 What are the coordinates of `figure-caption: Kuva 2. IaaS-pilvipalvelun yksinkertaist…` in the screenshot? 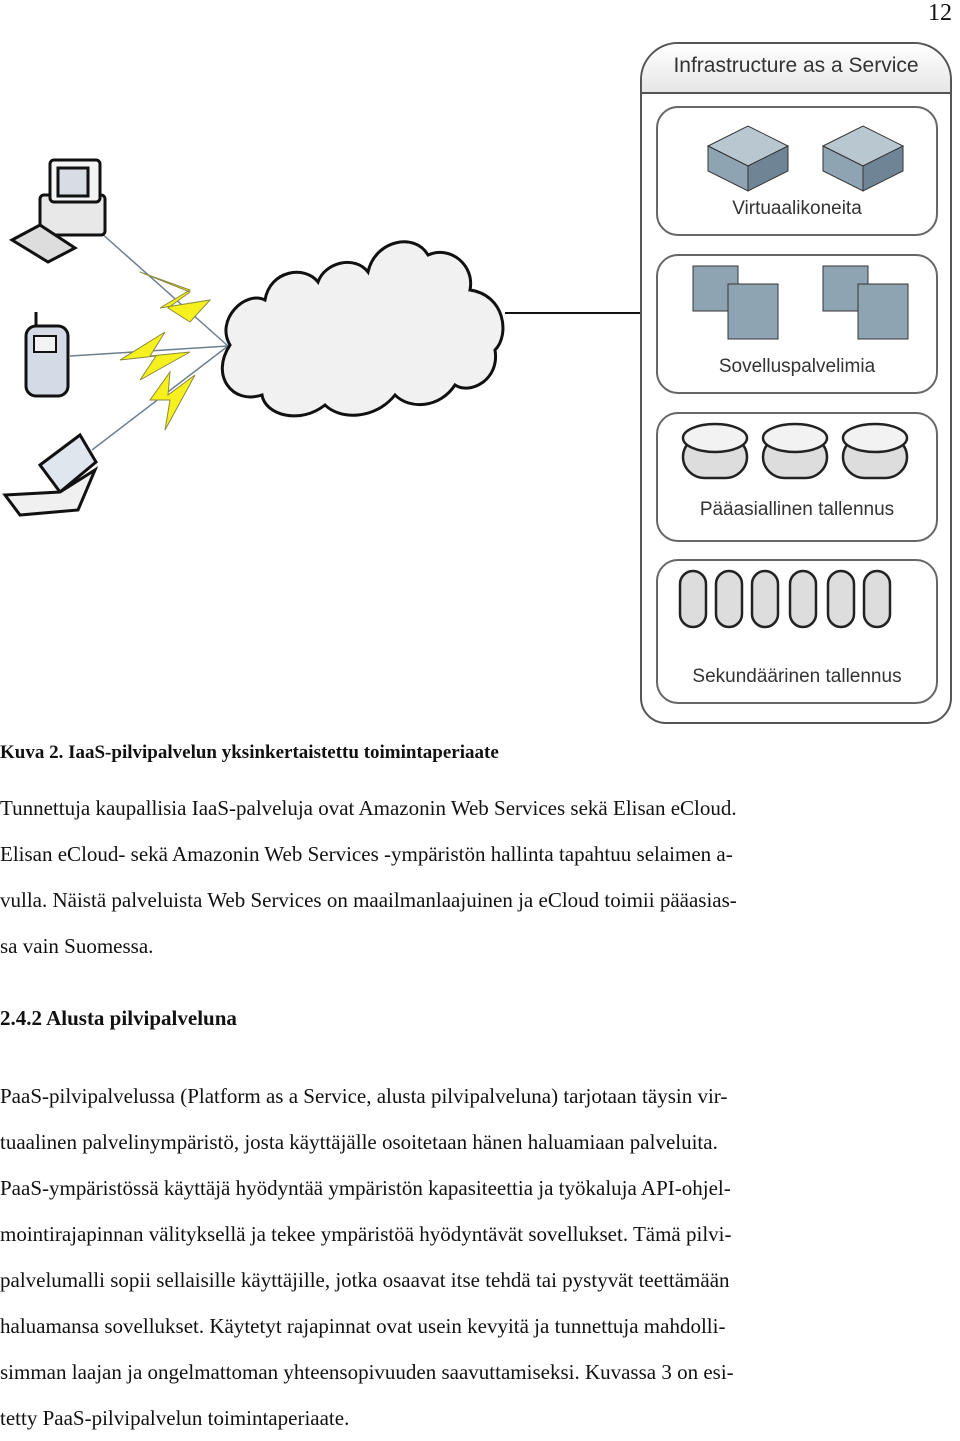 It's located at (249, 752).